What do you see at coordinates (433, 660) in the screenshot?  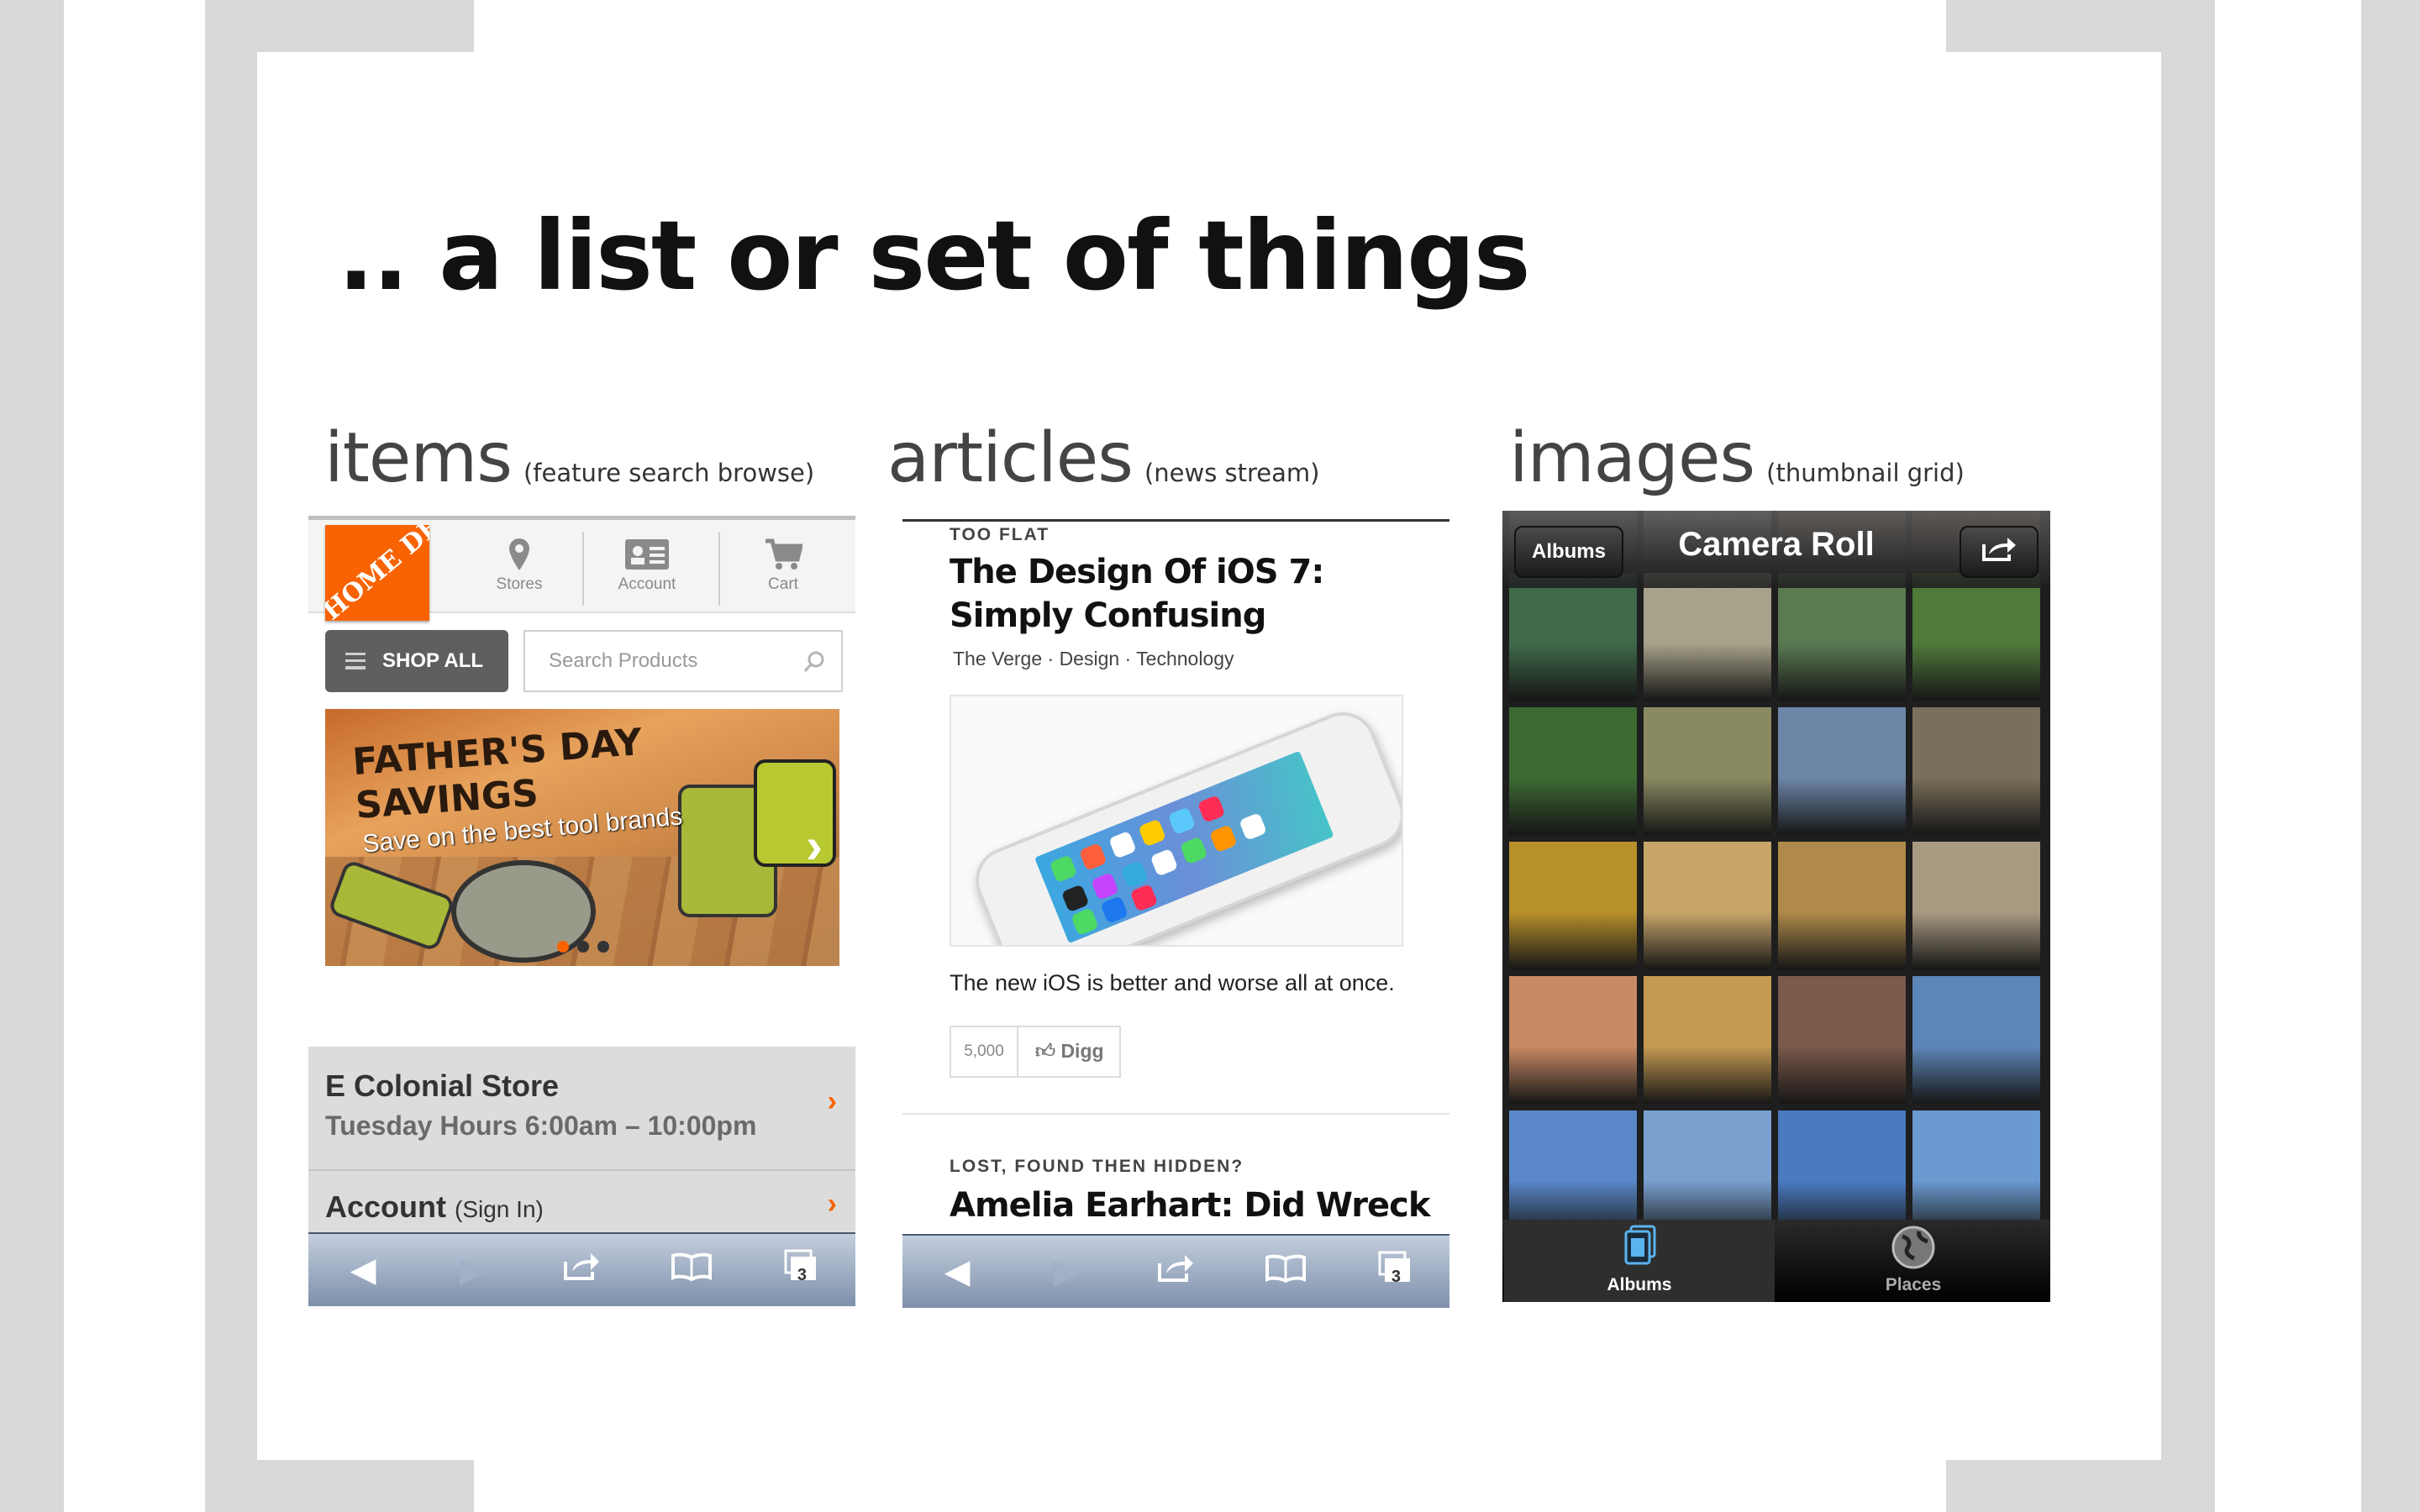 I see `shop-all-label: SHOP ALL` at bounding box center [433, 660].